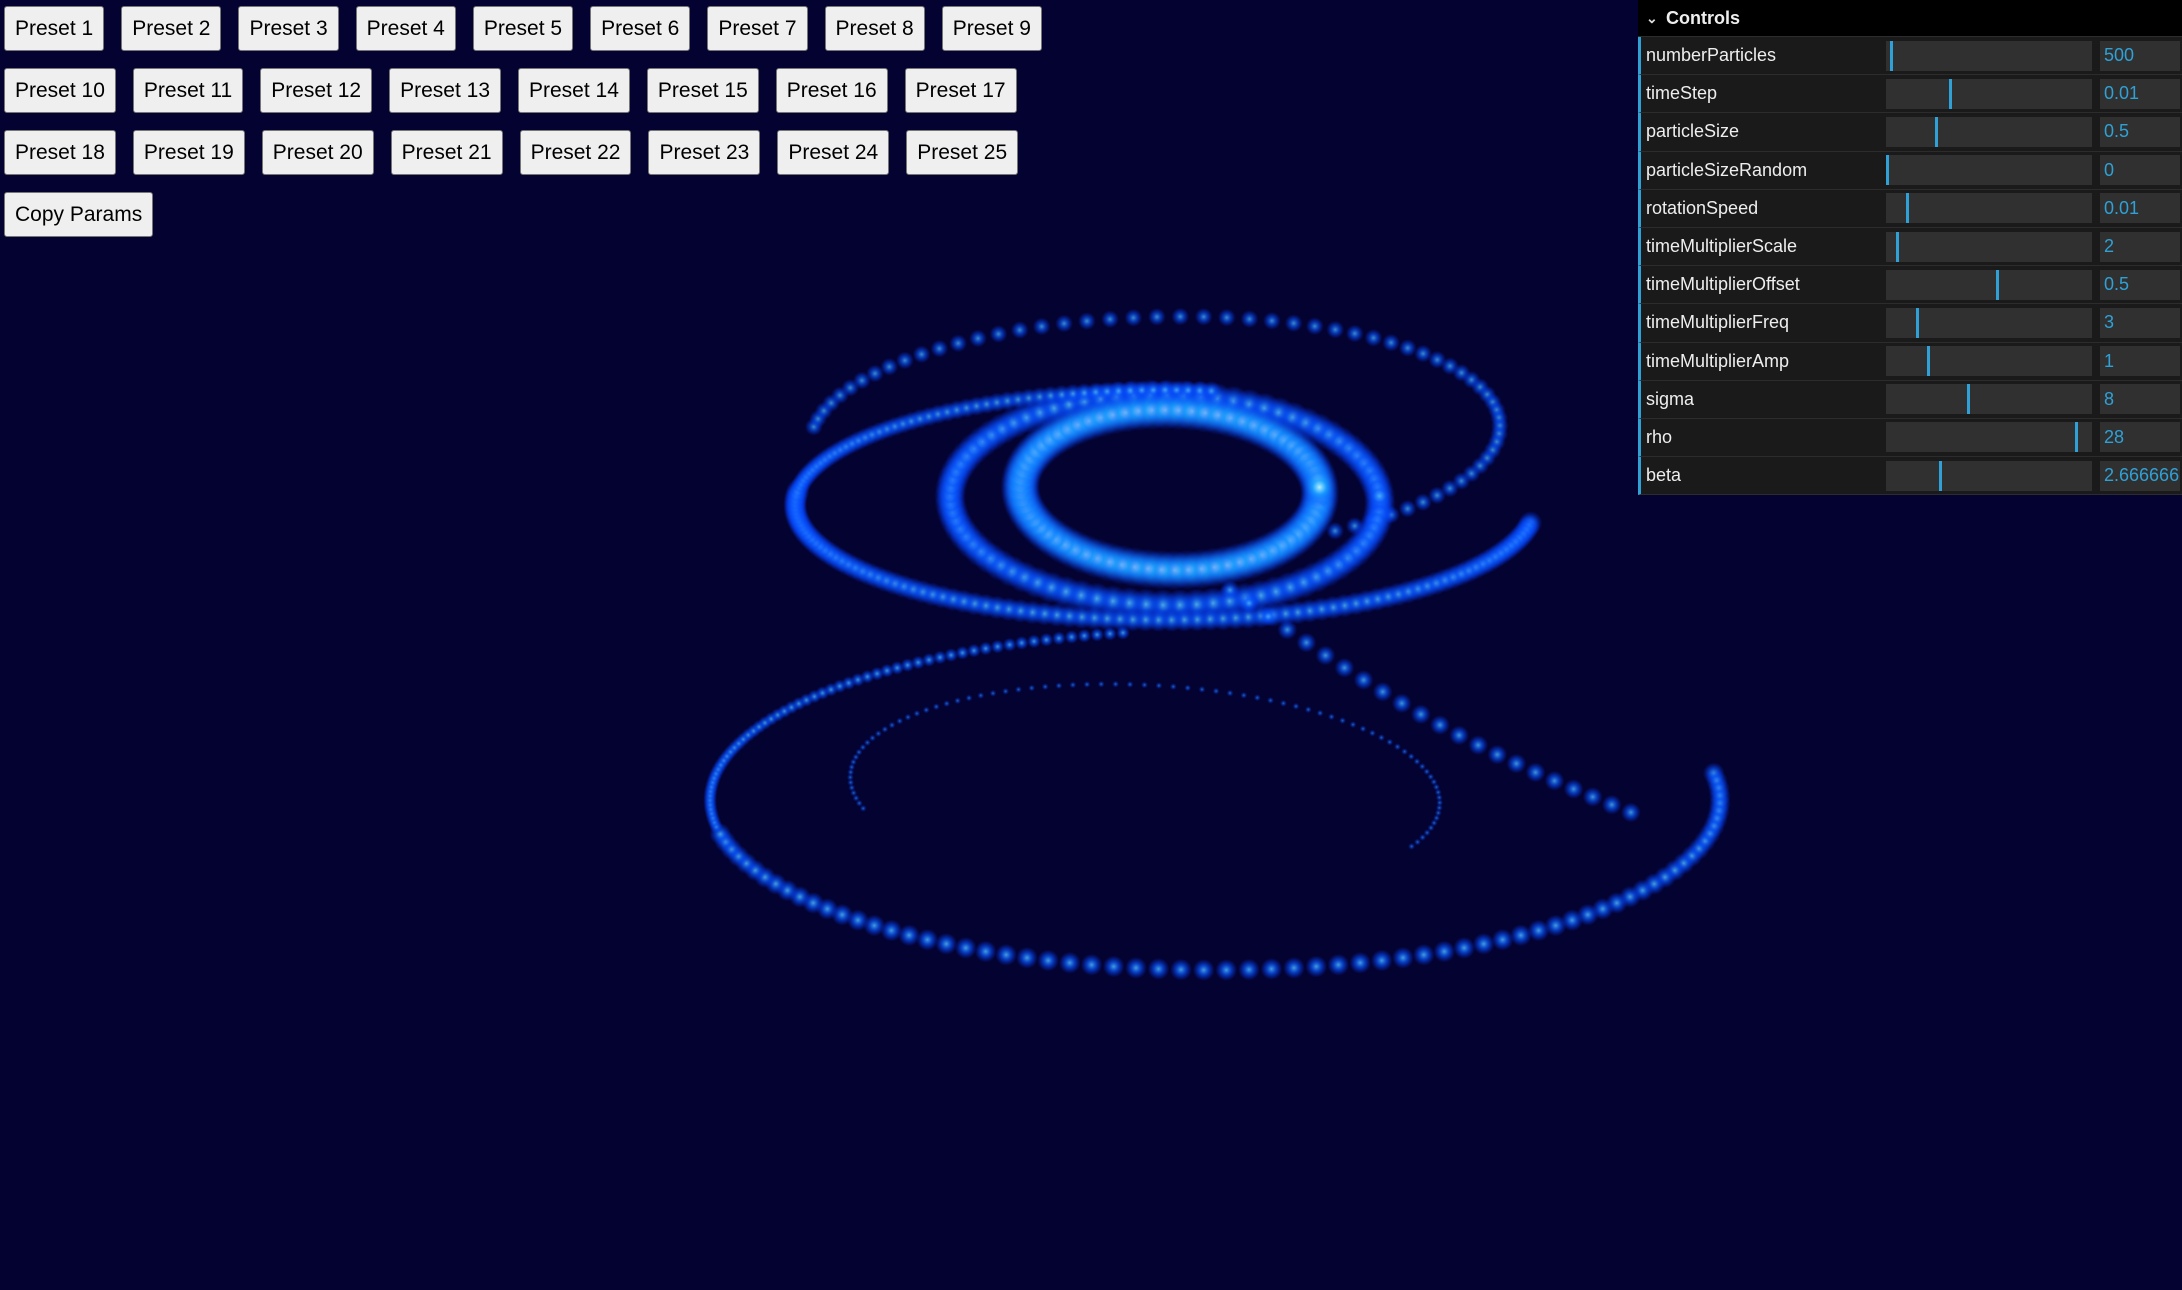 Image resolution: width=2182 pixels, height=1290 pixels. What do you see at coordinates (288, 28) in the screenshot?
I see `preset-3-button: Preset 3` at bounding box center [288, 28].